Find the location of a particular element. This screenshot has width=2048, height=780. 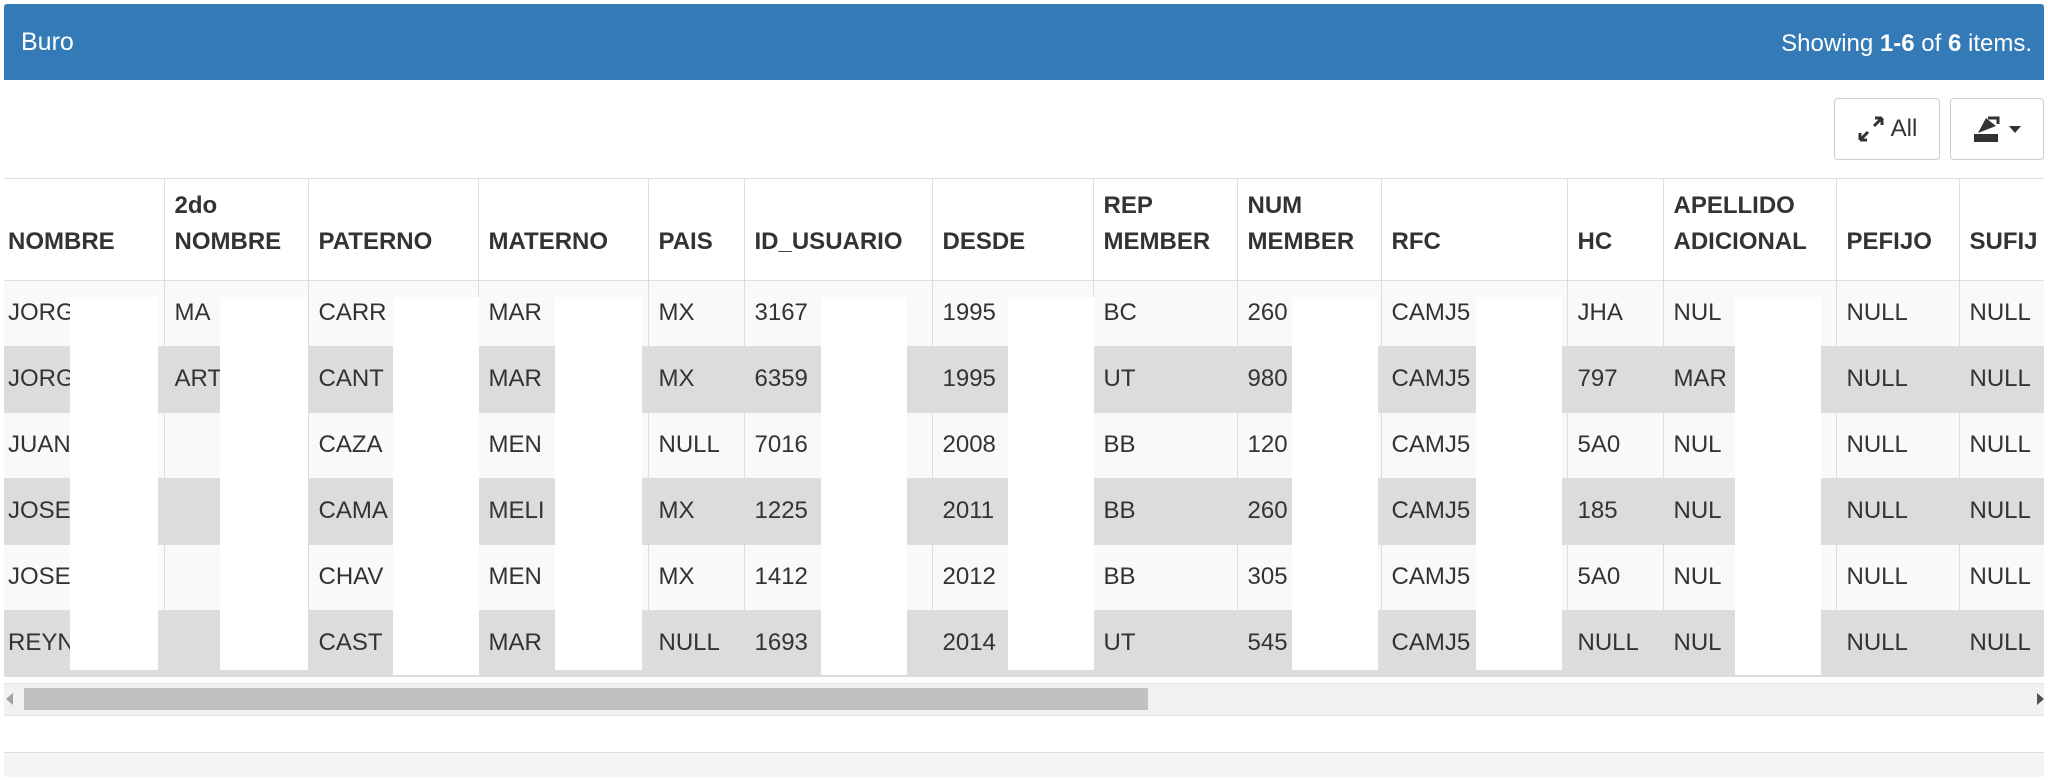

scroll-right-arrow-icon is located at coordinates (2040, 699).